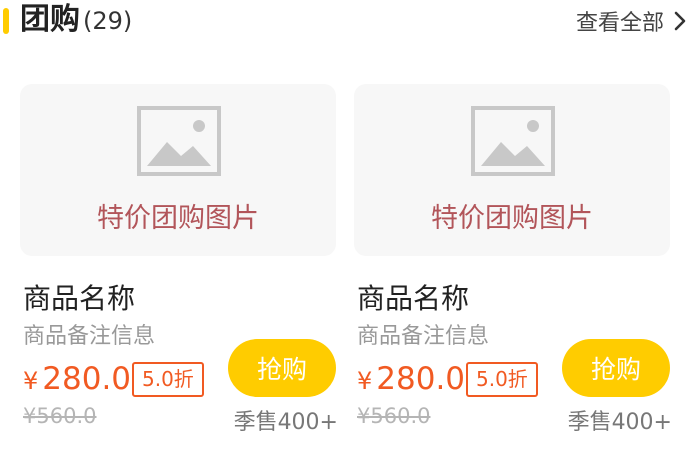 This screenshot has height=461, width=690. I want to click on section-accent-bar, so click(6, 21).